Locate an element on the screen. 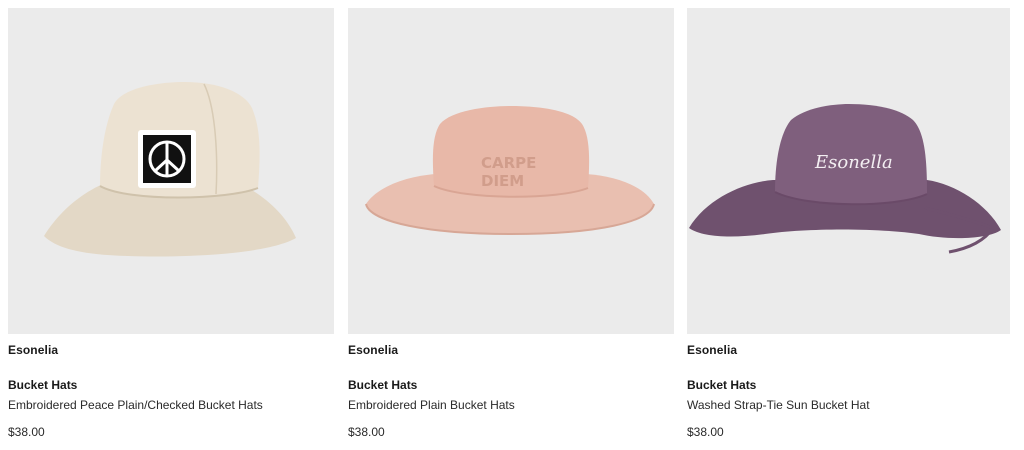  cream-bucket-hat-image is located at coordinates (170, 169).